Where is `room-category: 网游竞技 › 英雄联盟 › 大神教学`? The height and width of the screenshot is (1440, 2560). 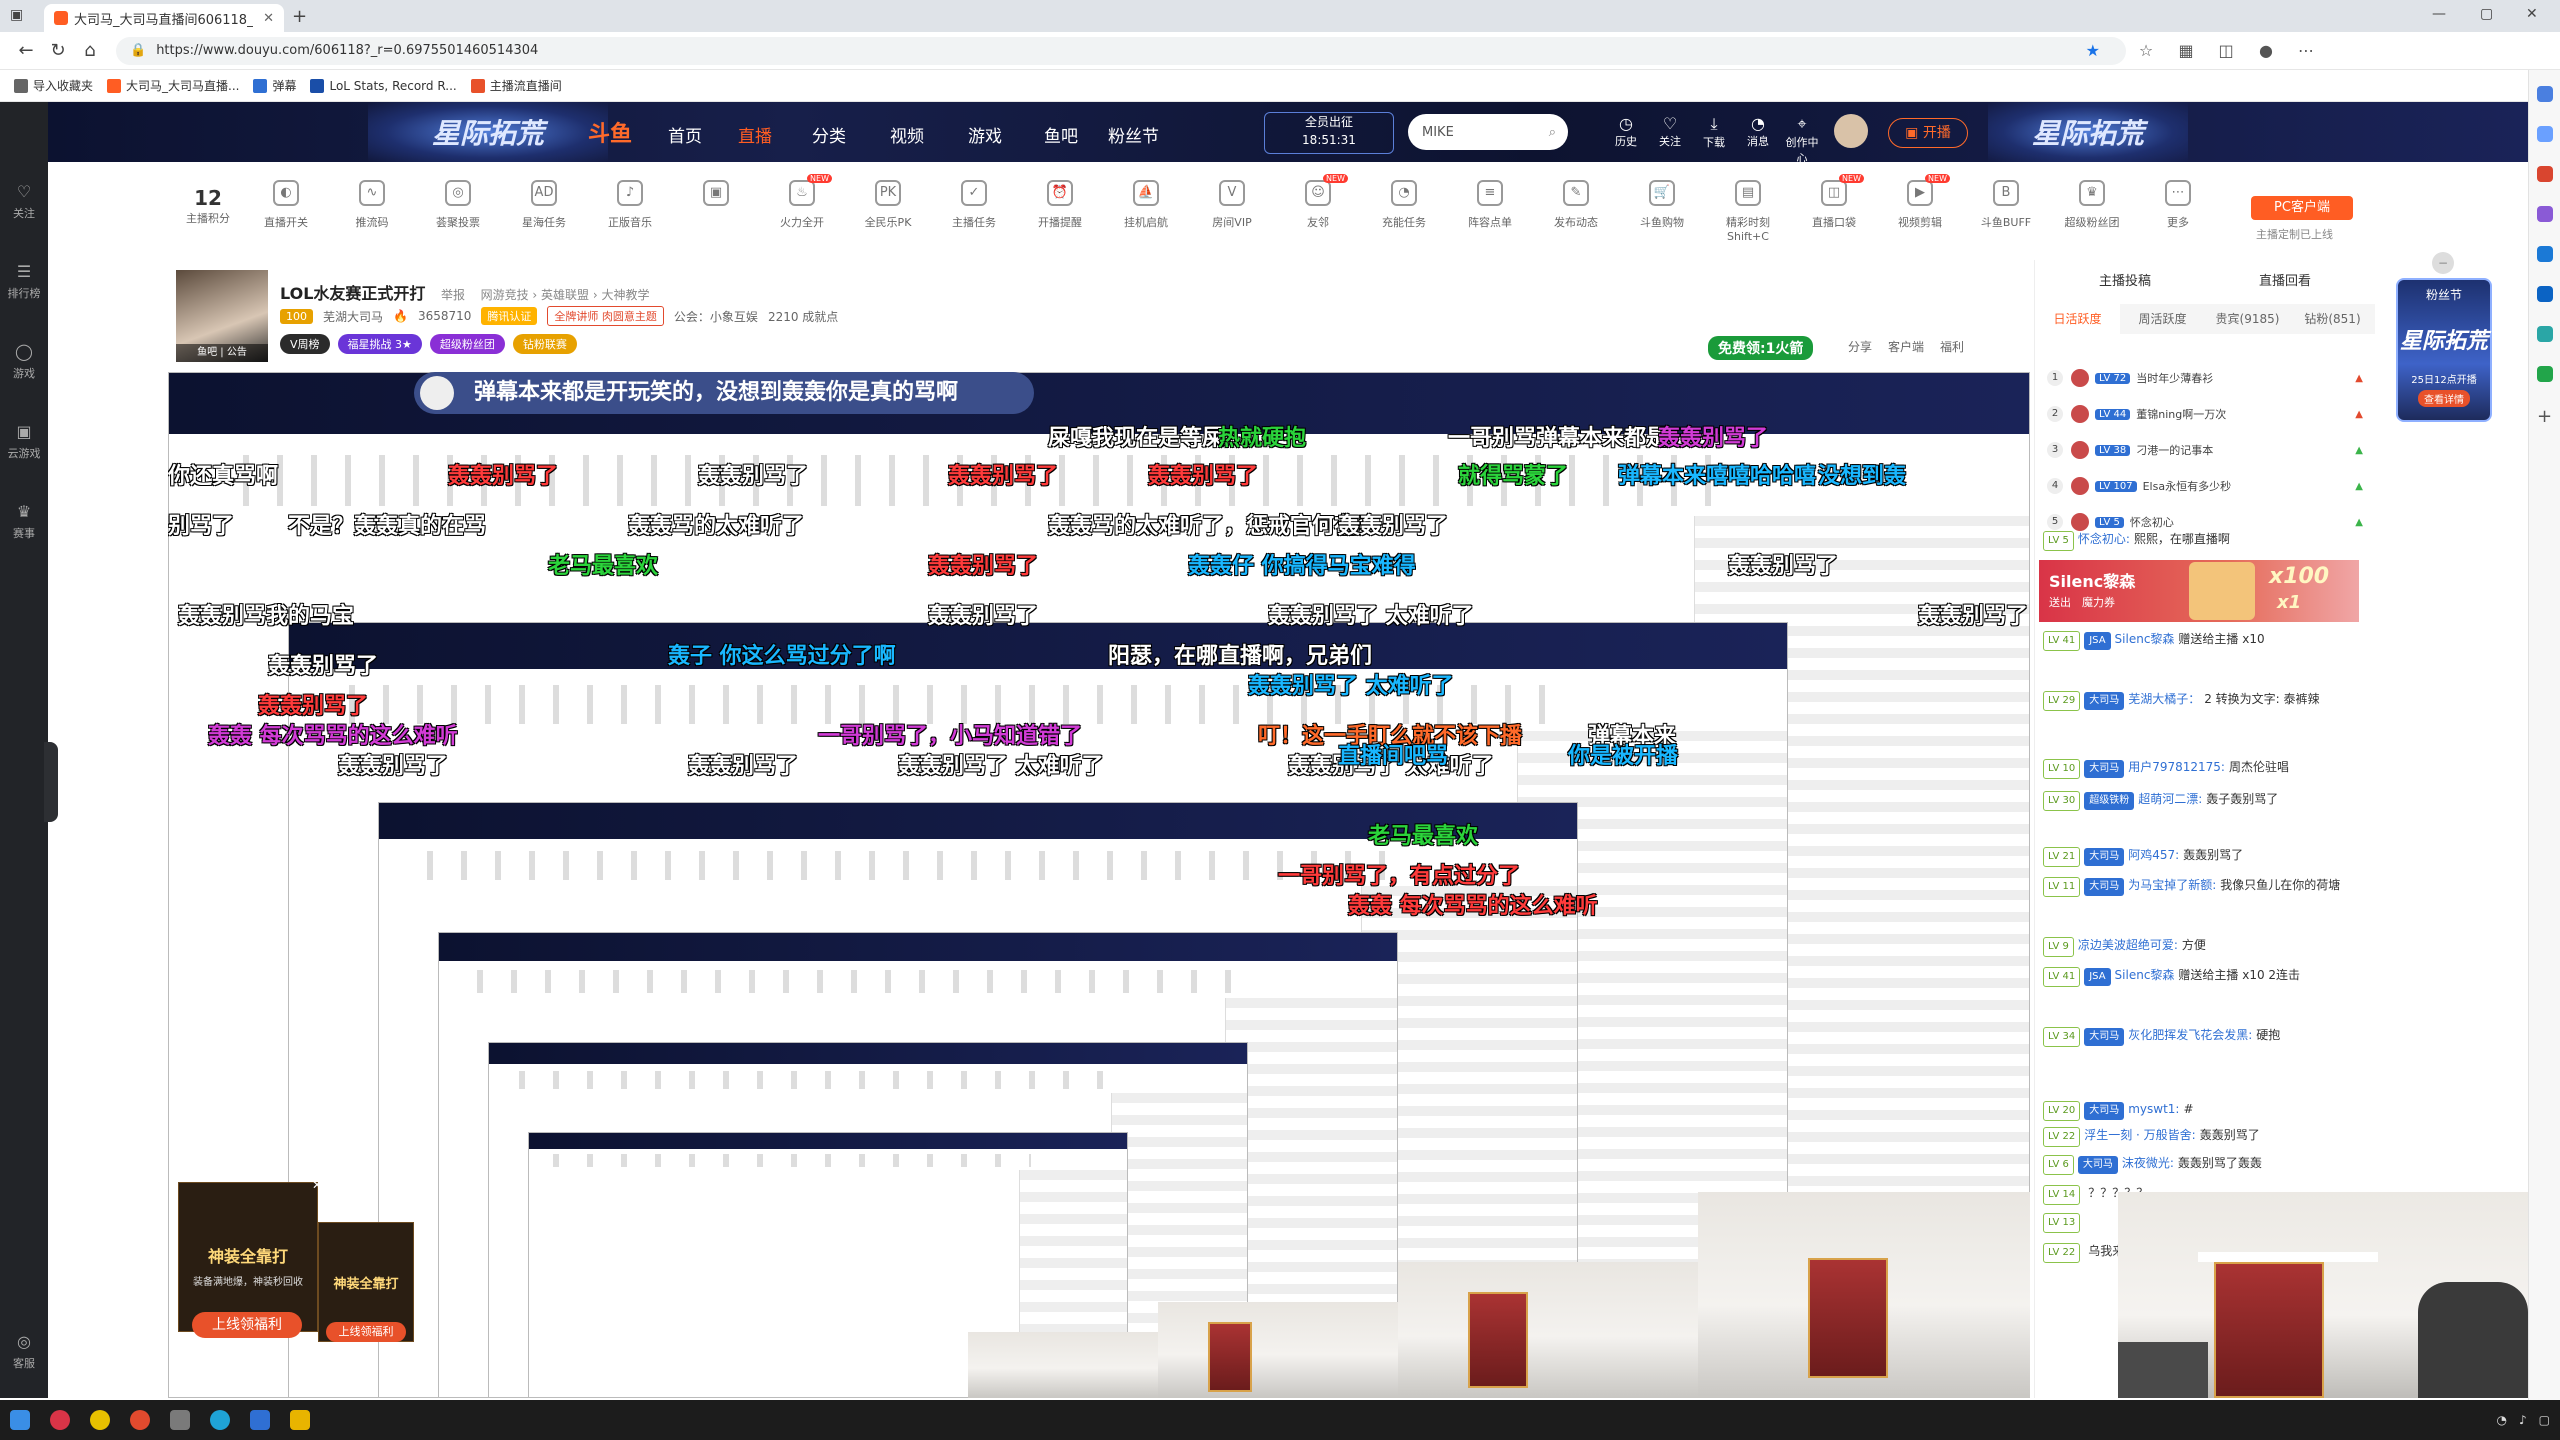 room-category: 网游竞技 › 英雄联盟 › 大神教学 is located at coordinates (565, 295).